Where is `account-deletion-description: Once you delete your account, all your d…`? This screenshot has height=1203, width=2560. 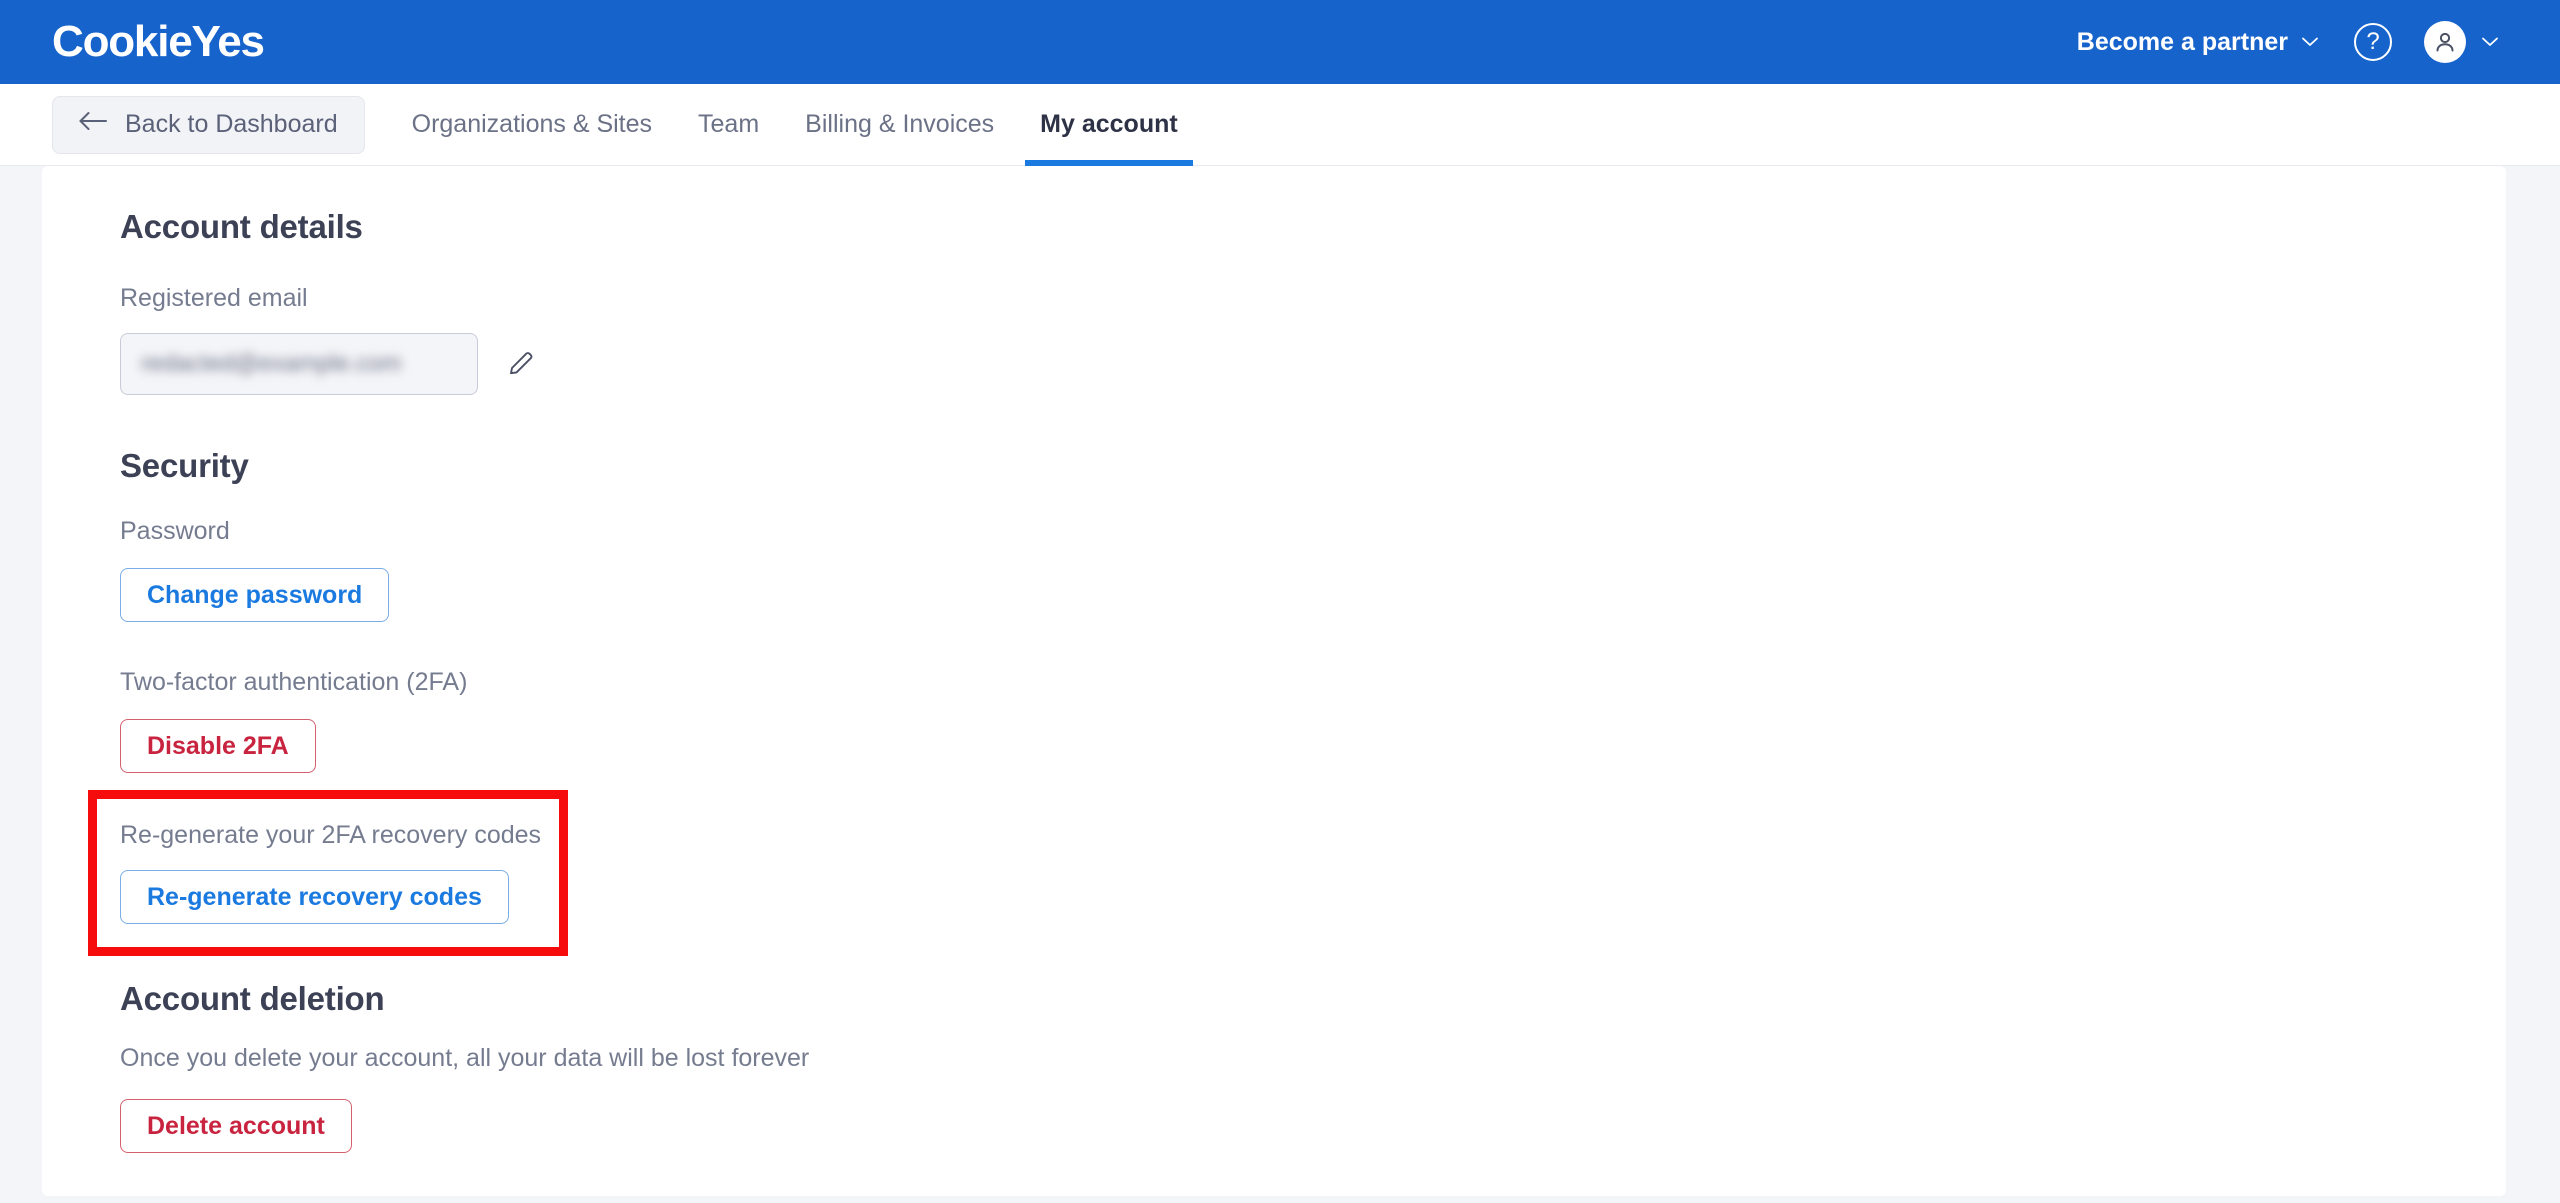 account-deletion-description: Once you delete your account, all your d… is located at coordinates (465, 1058).